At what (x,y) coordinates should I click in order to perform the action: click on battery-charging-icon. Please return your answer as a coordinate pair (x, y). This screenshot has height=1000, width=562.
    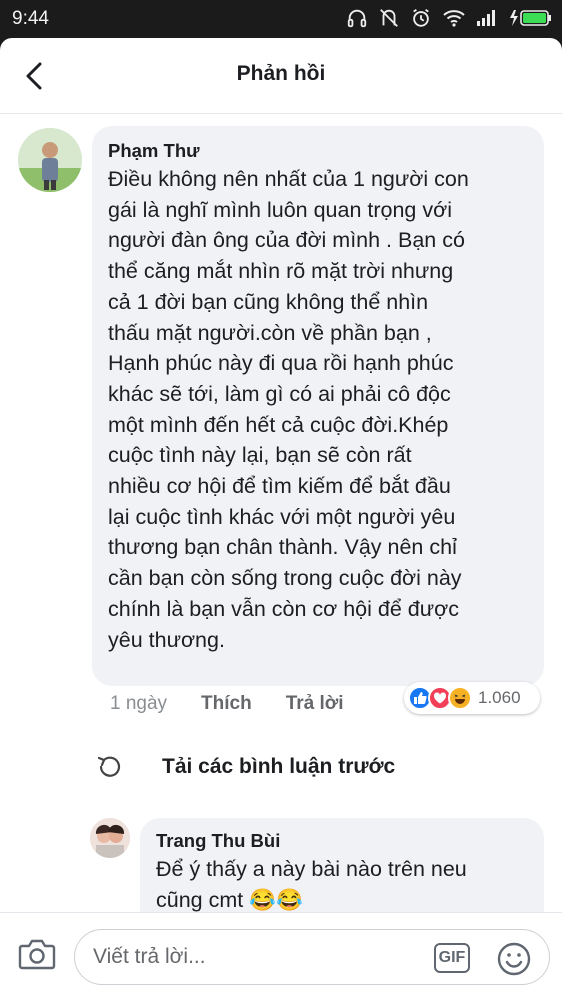
    Looking at the image, I should click on (530, 18).